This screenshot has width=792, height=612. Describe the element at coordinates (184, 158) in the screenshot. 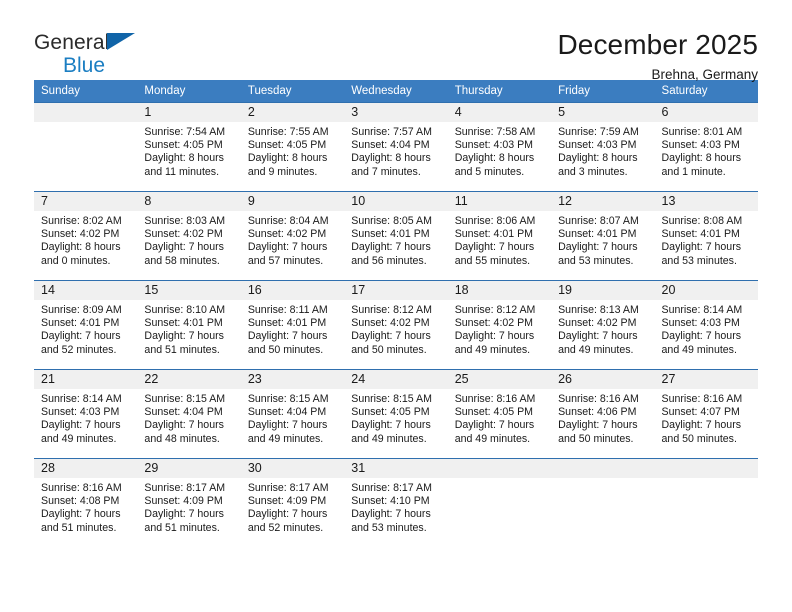

I see `daylight-line-1: Daylight: 8 hours` at that location.